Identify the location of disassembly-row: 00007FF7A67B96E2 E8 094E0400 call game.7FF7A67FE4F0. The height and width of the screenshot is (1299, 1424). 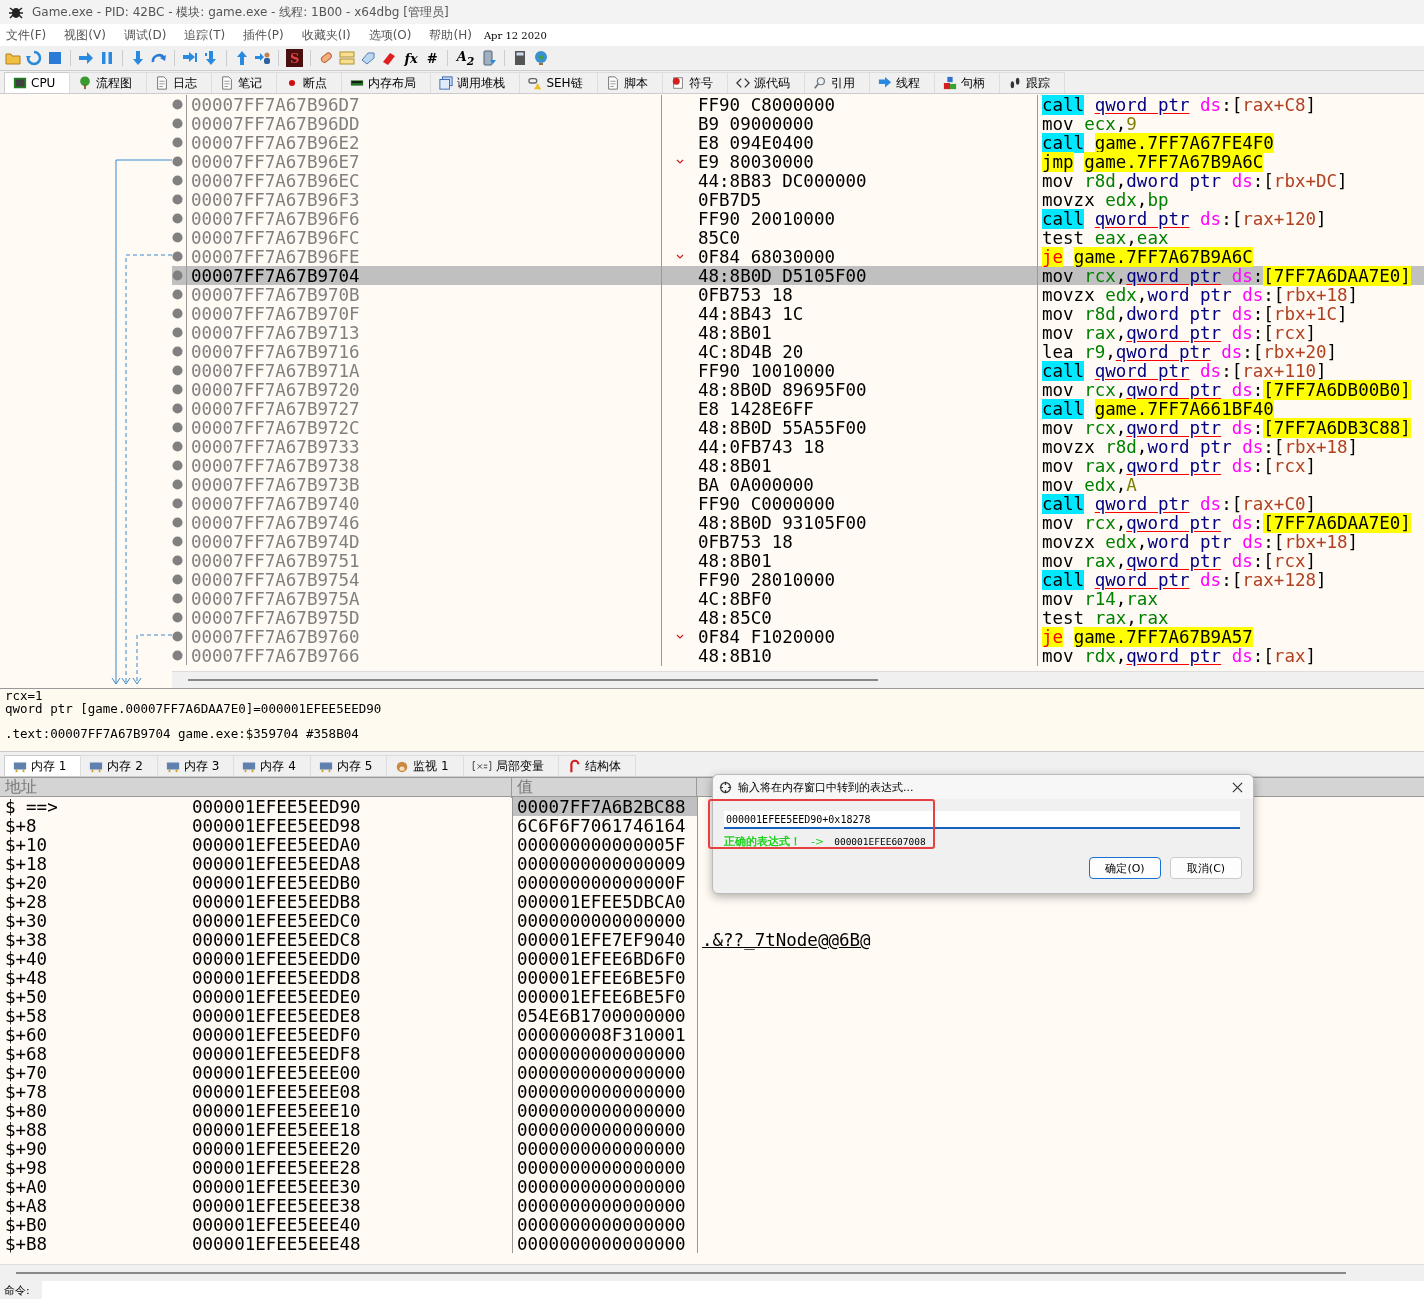
(798, 142).